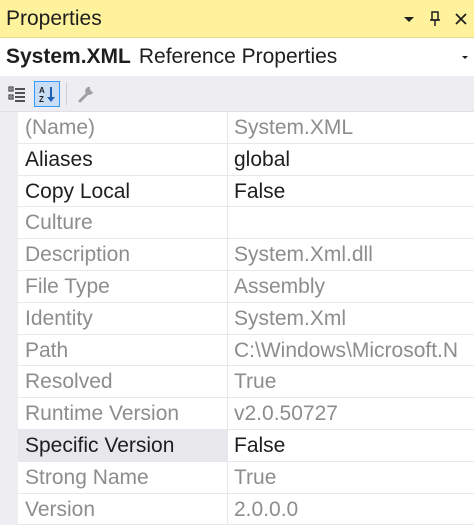 The height and width of the screenshot is (530, 474). What do you see at coordinates (123, 318) in the screenshot?
I see `property-name: Identity` at bounding box center [123, 318].